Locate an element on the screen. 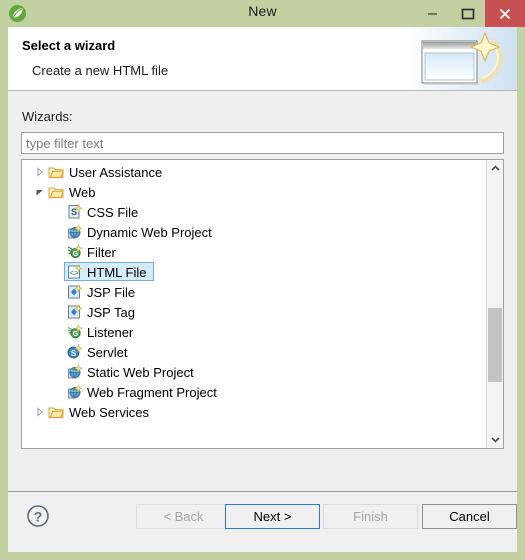 This screenshot has height=560, width=525. tree-item-dynamic-web-project: Dynamic Web Project is located at coordinates (254, 232).